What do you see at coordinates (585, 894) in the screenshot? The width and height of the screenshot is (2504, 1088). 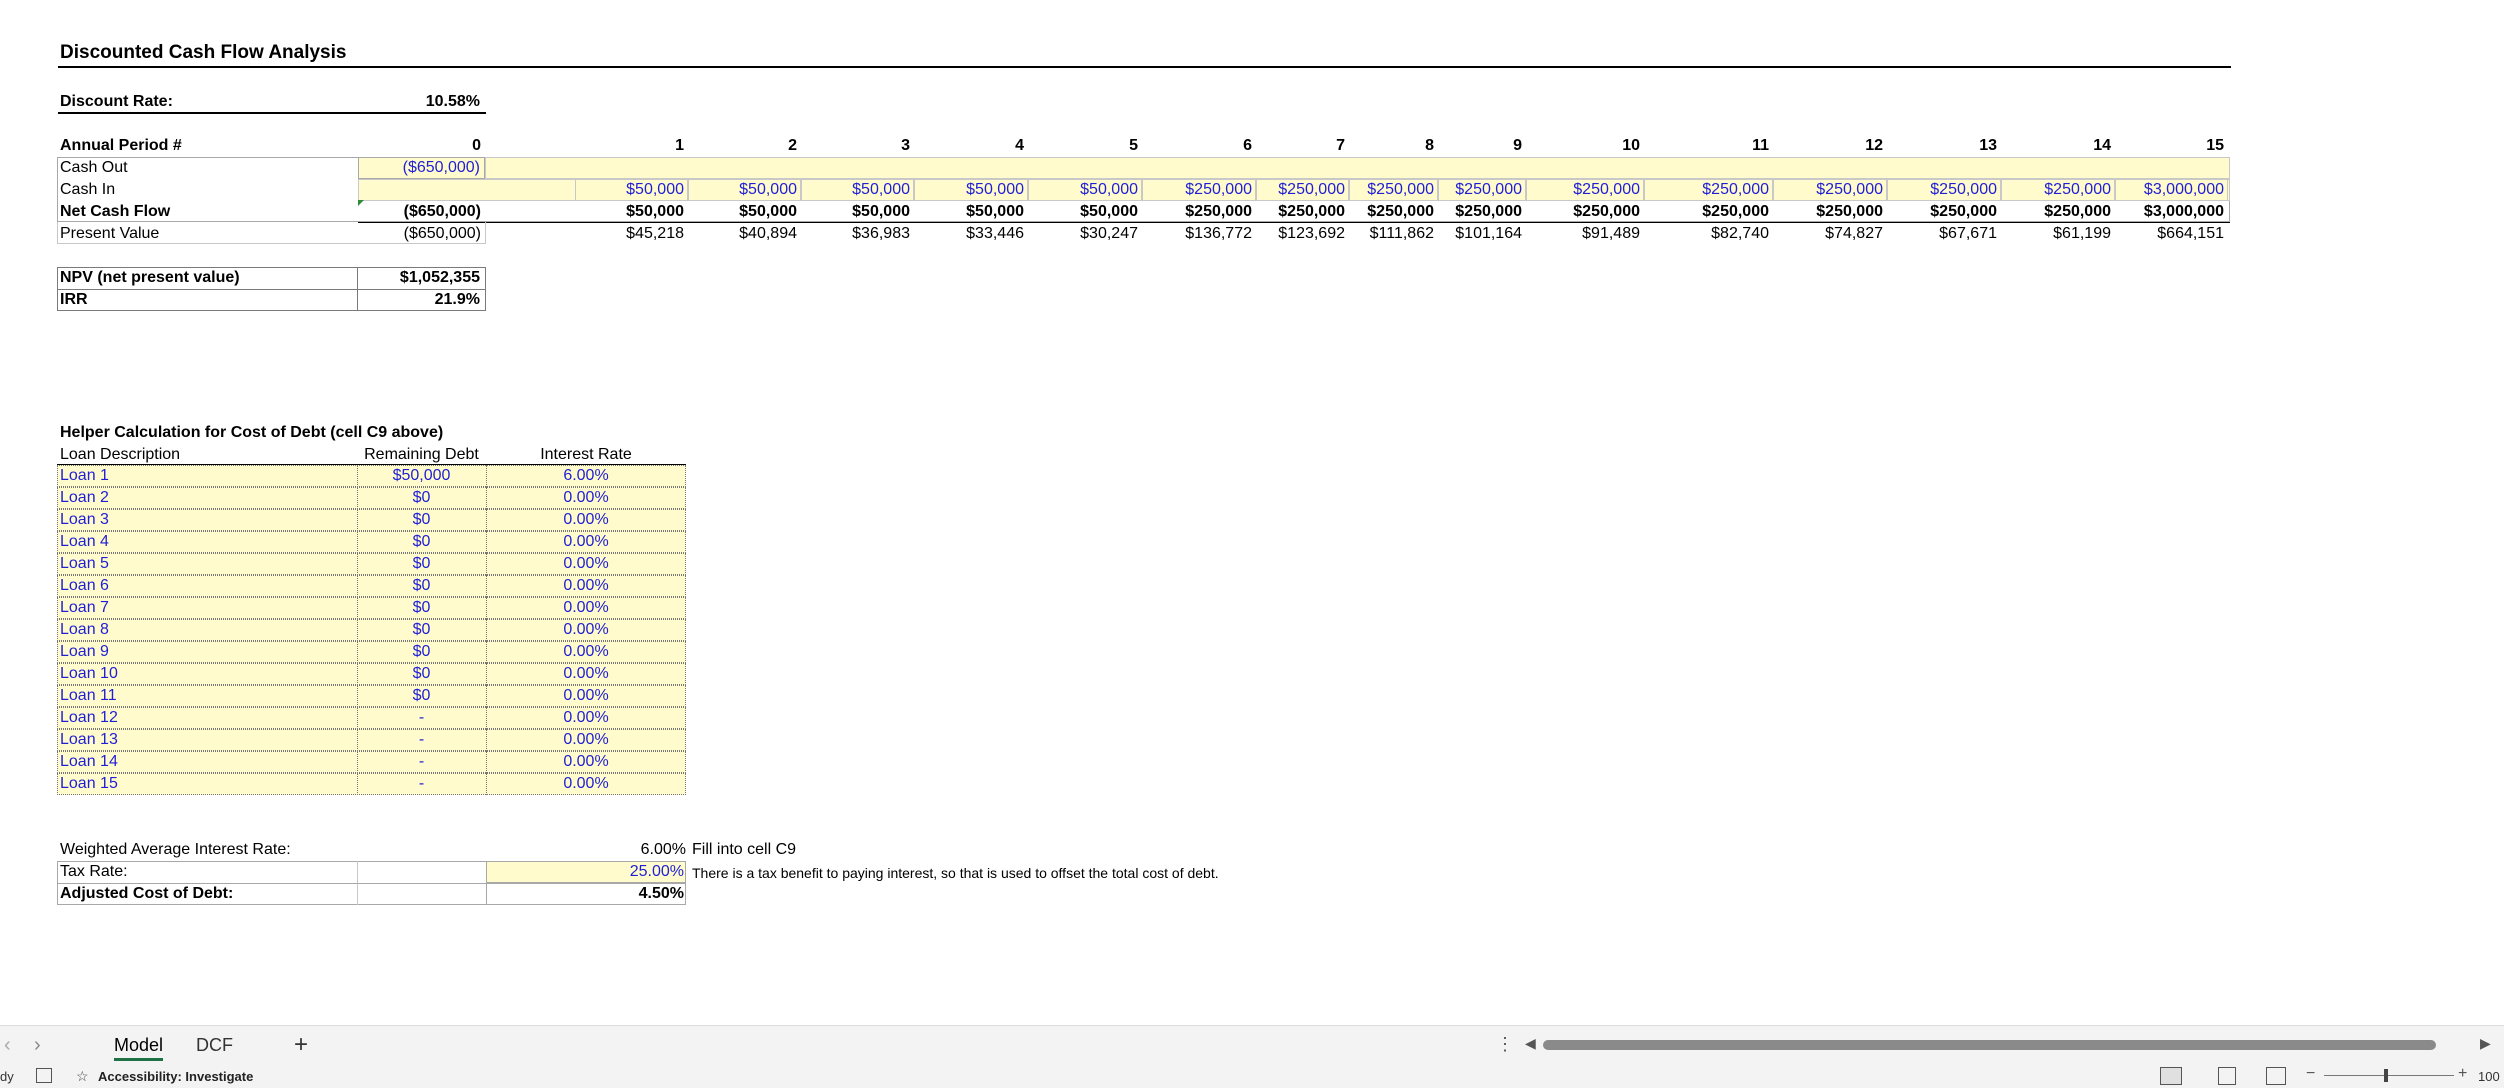 I see `adjusted-cost-value: 4.50%` at bounding box center [585, 894].